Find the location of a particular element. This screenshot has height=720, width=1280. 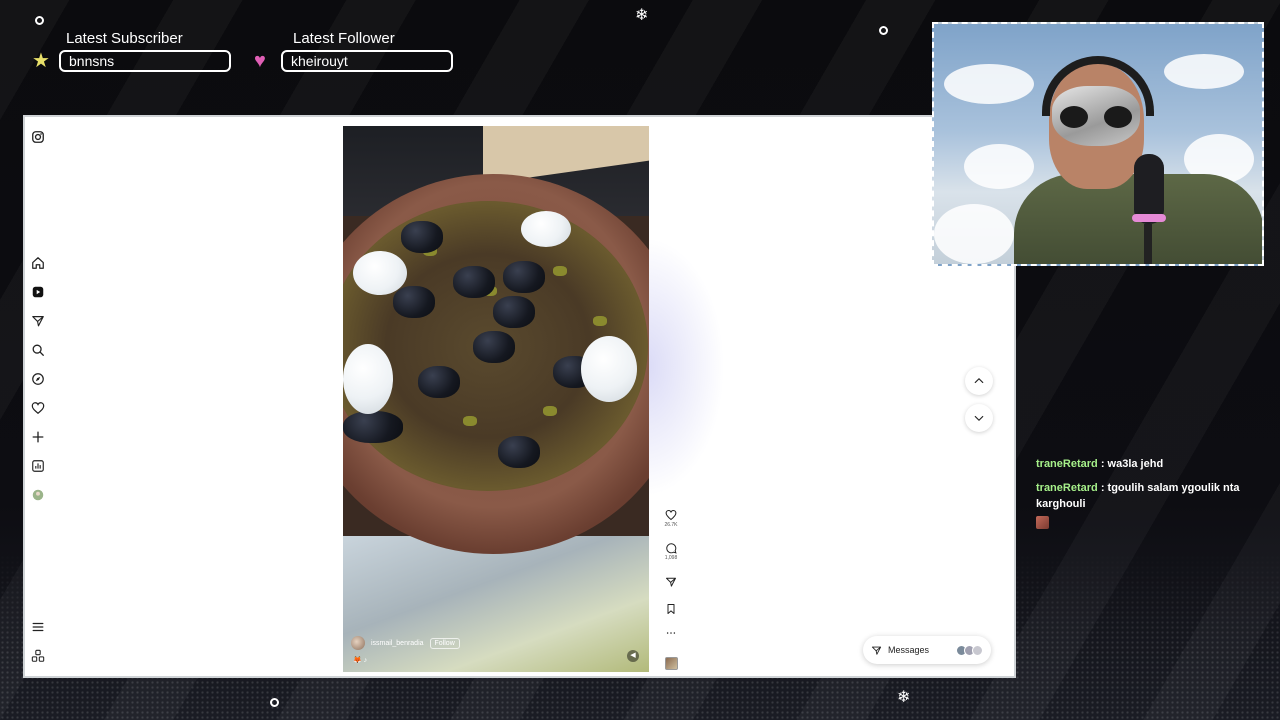

share-icon is located at coordinates (671, 582).